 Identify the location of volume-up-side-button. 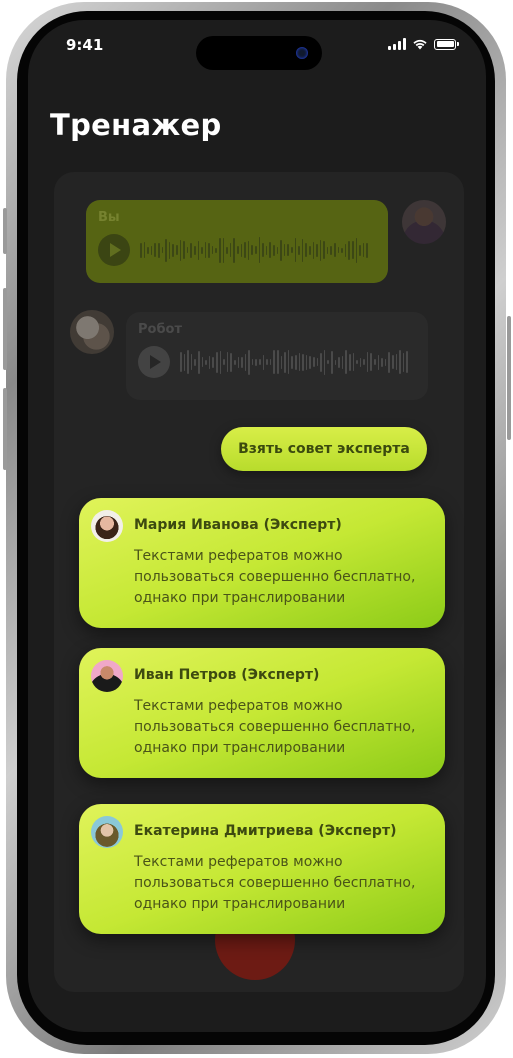
(5, 329).